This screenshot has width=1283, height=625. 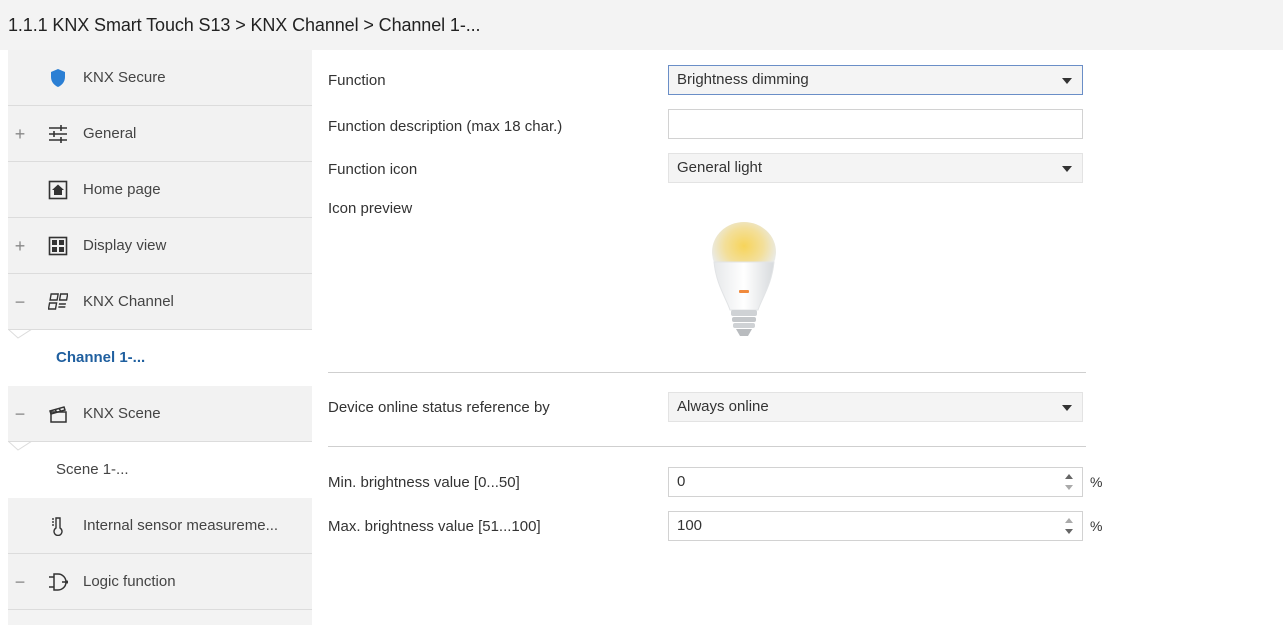 What do you see at coordinates (58, 414) in the screenshot?
I see `clapperboard-icon` at bounding box center [58, 414].